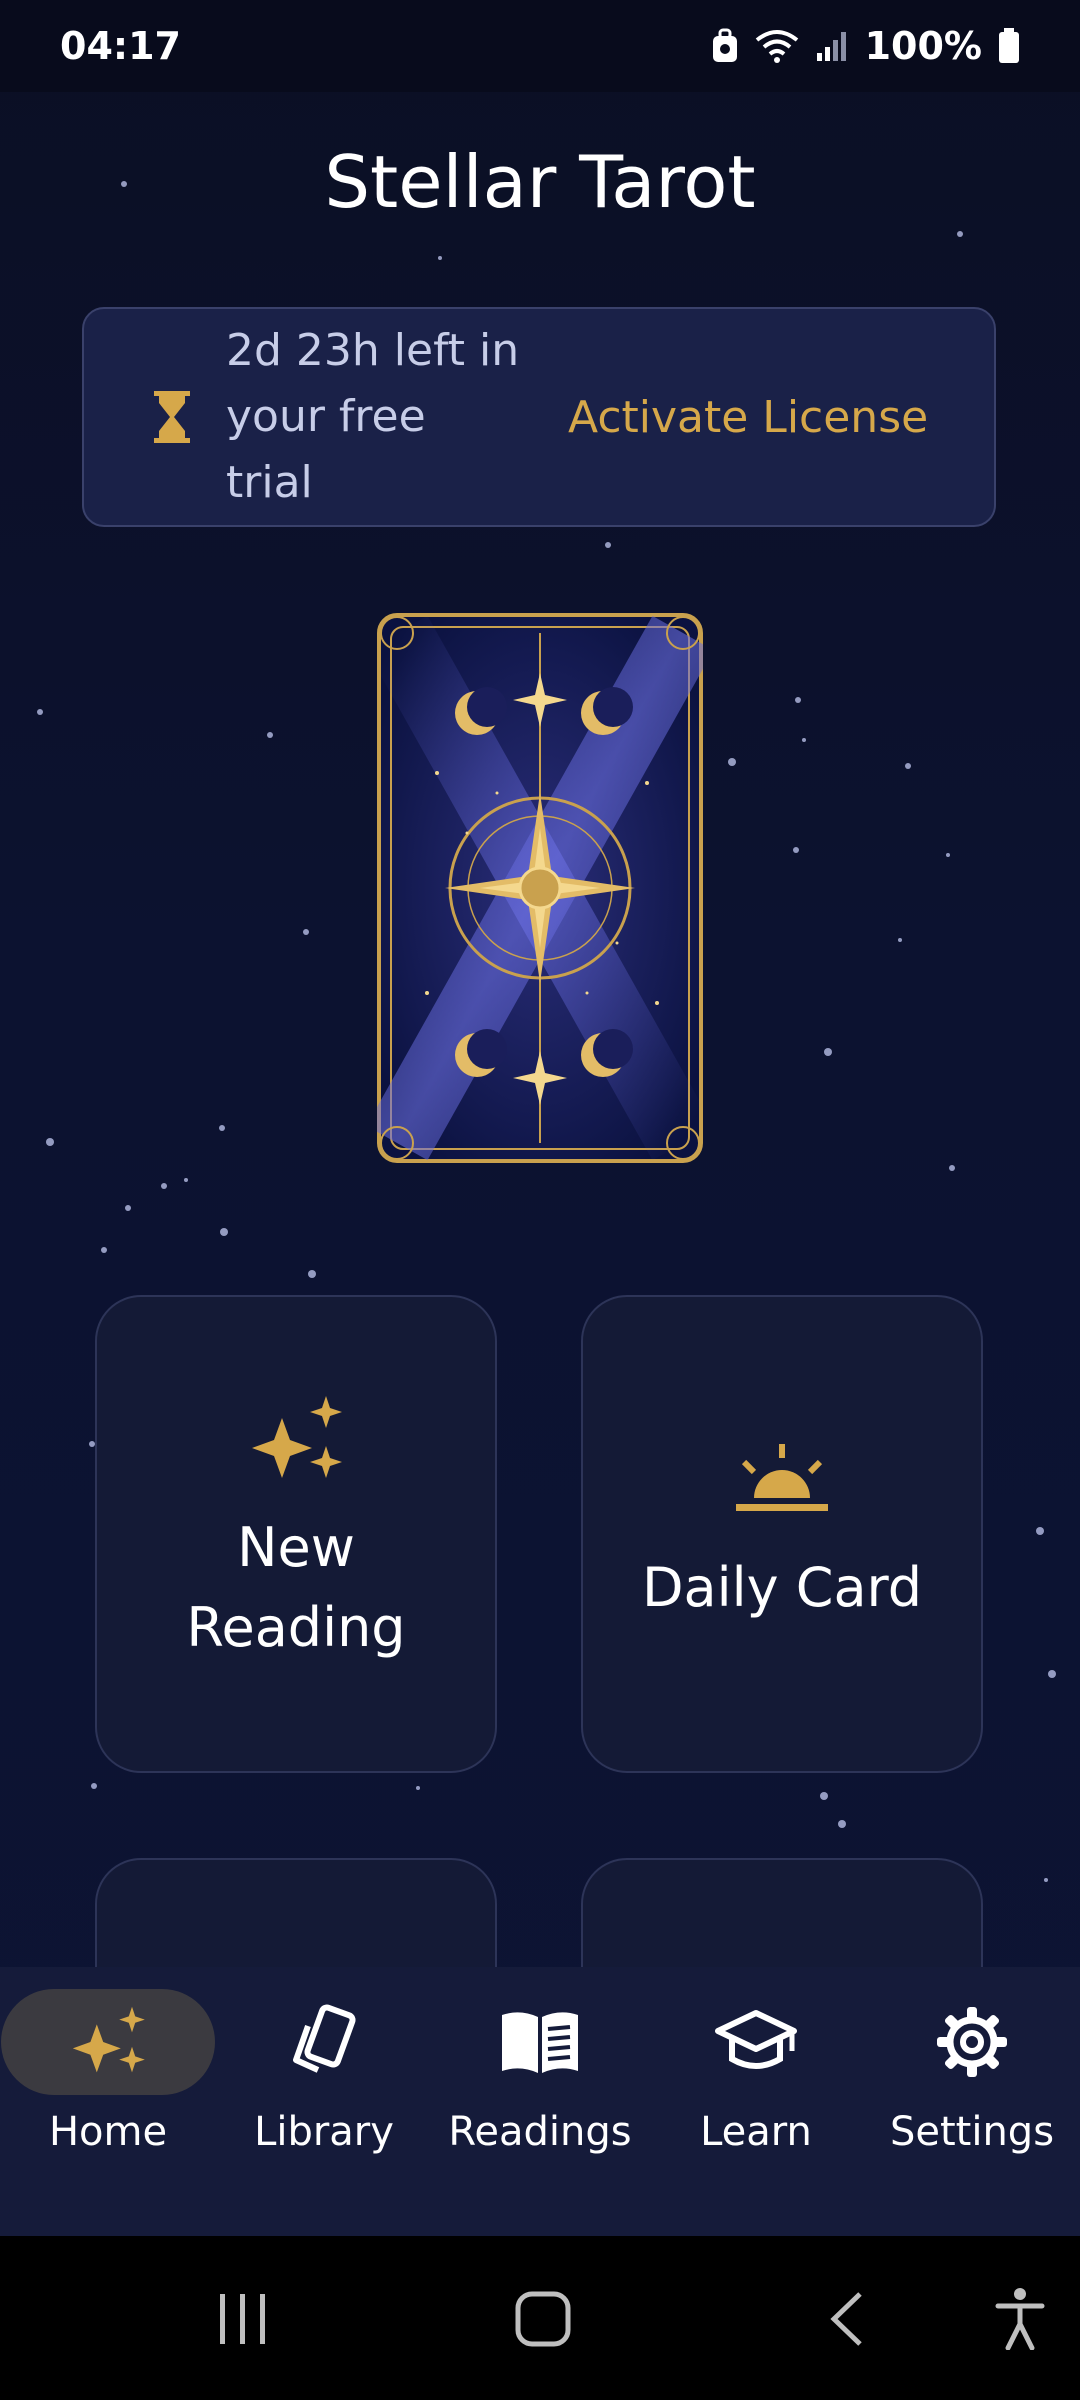  What do you see at coordinates (543, 2319) in the screenshot?
I see `home-button-icon` at bounding box center [543, 2319].